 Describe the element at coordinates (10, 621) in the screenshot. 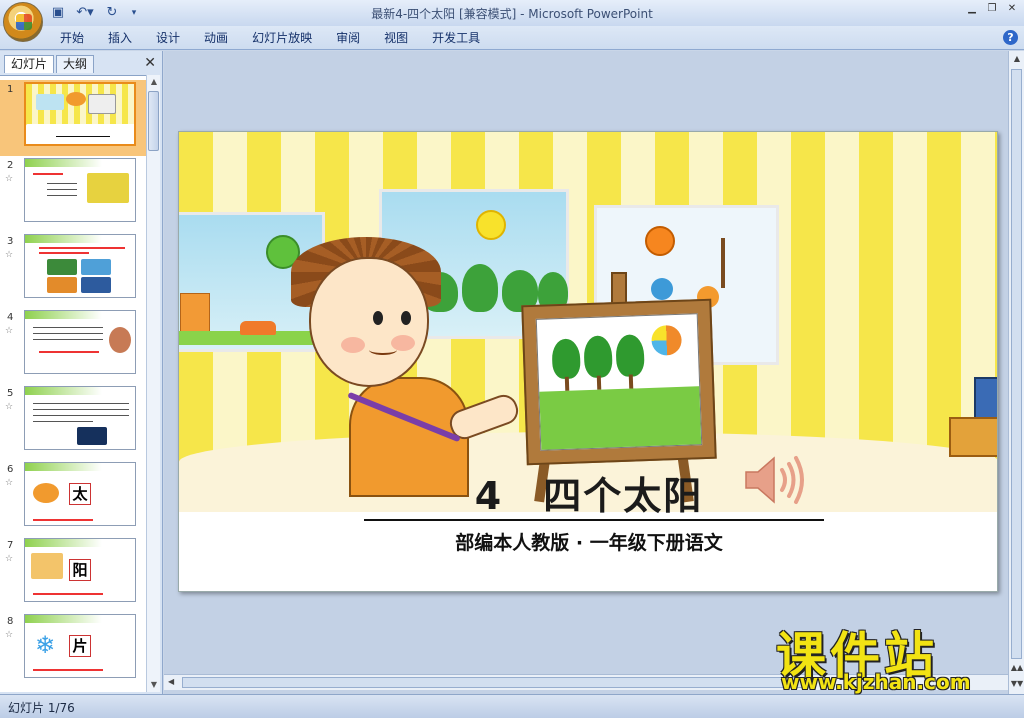

I see `slide-number: 8` at that location.